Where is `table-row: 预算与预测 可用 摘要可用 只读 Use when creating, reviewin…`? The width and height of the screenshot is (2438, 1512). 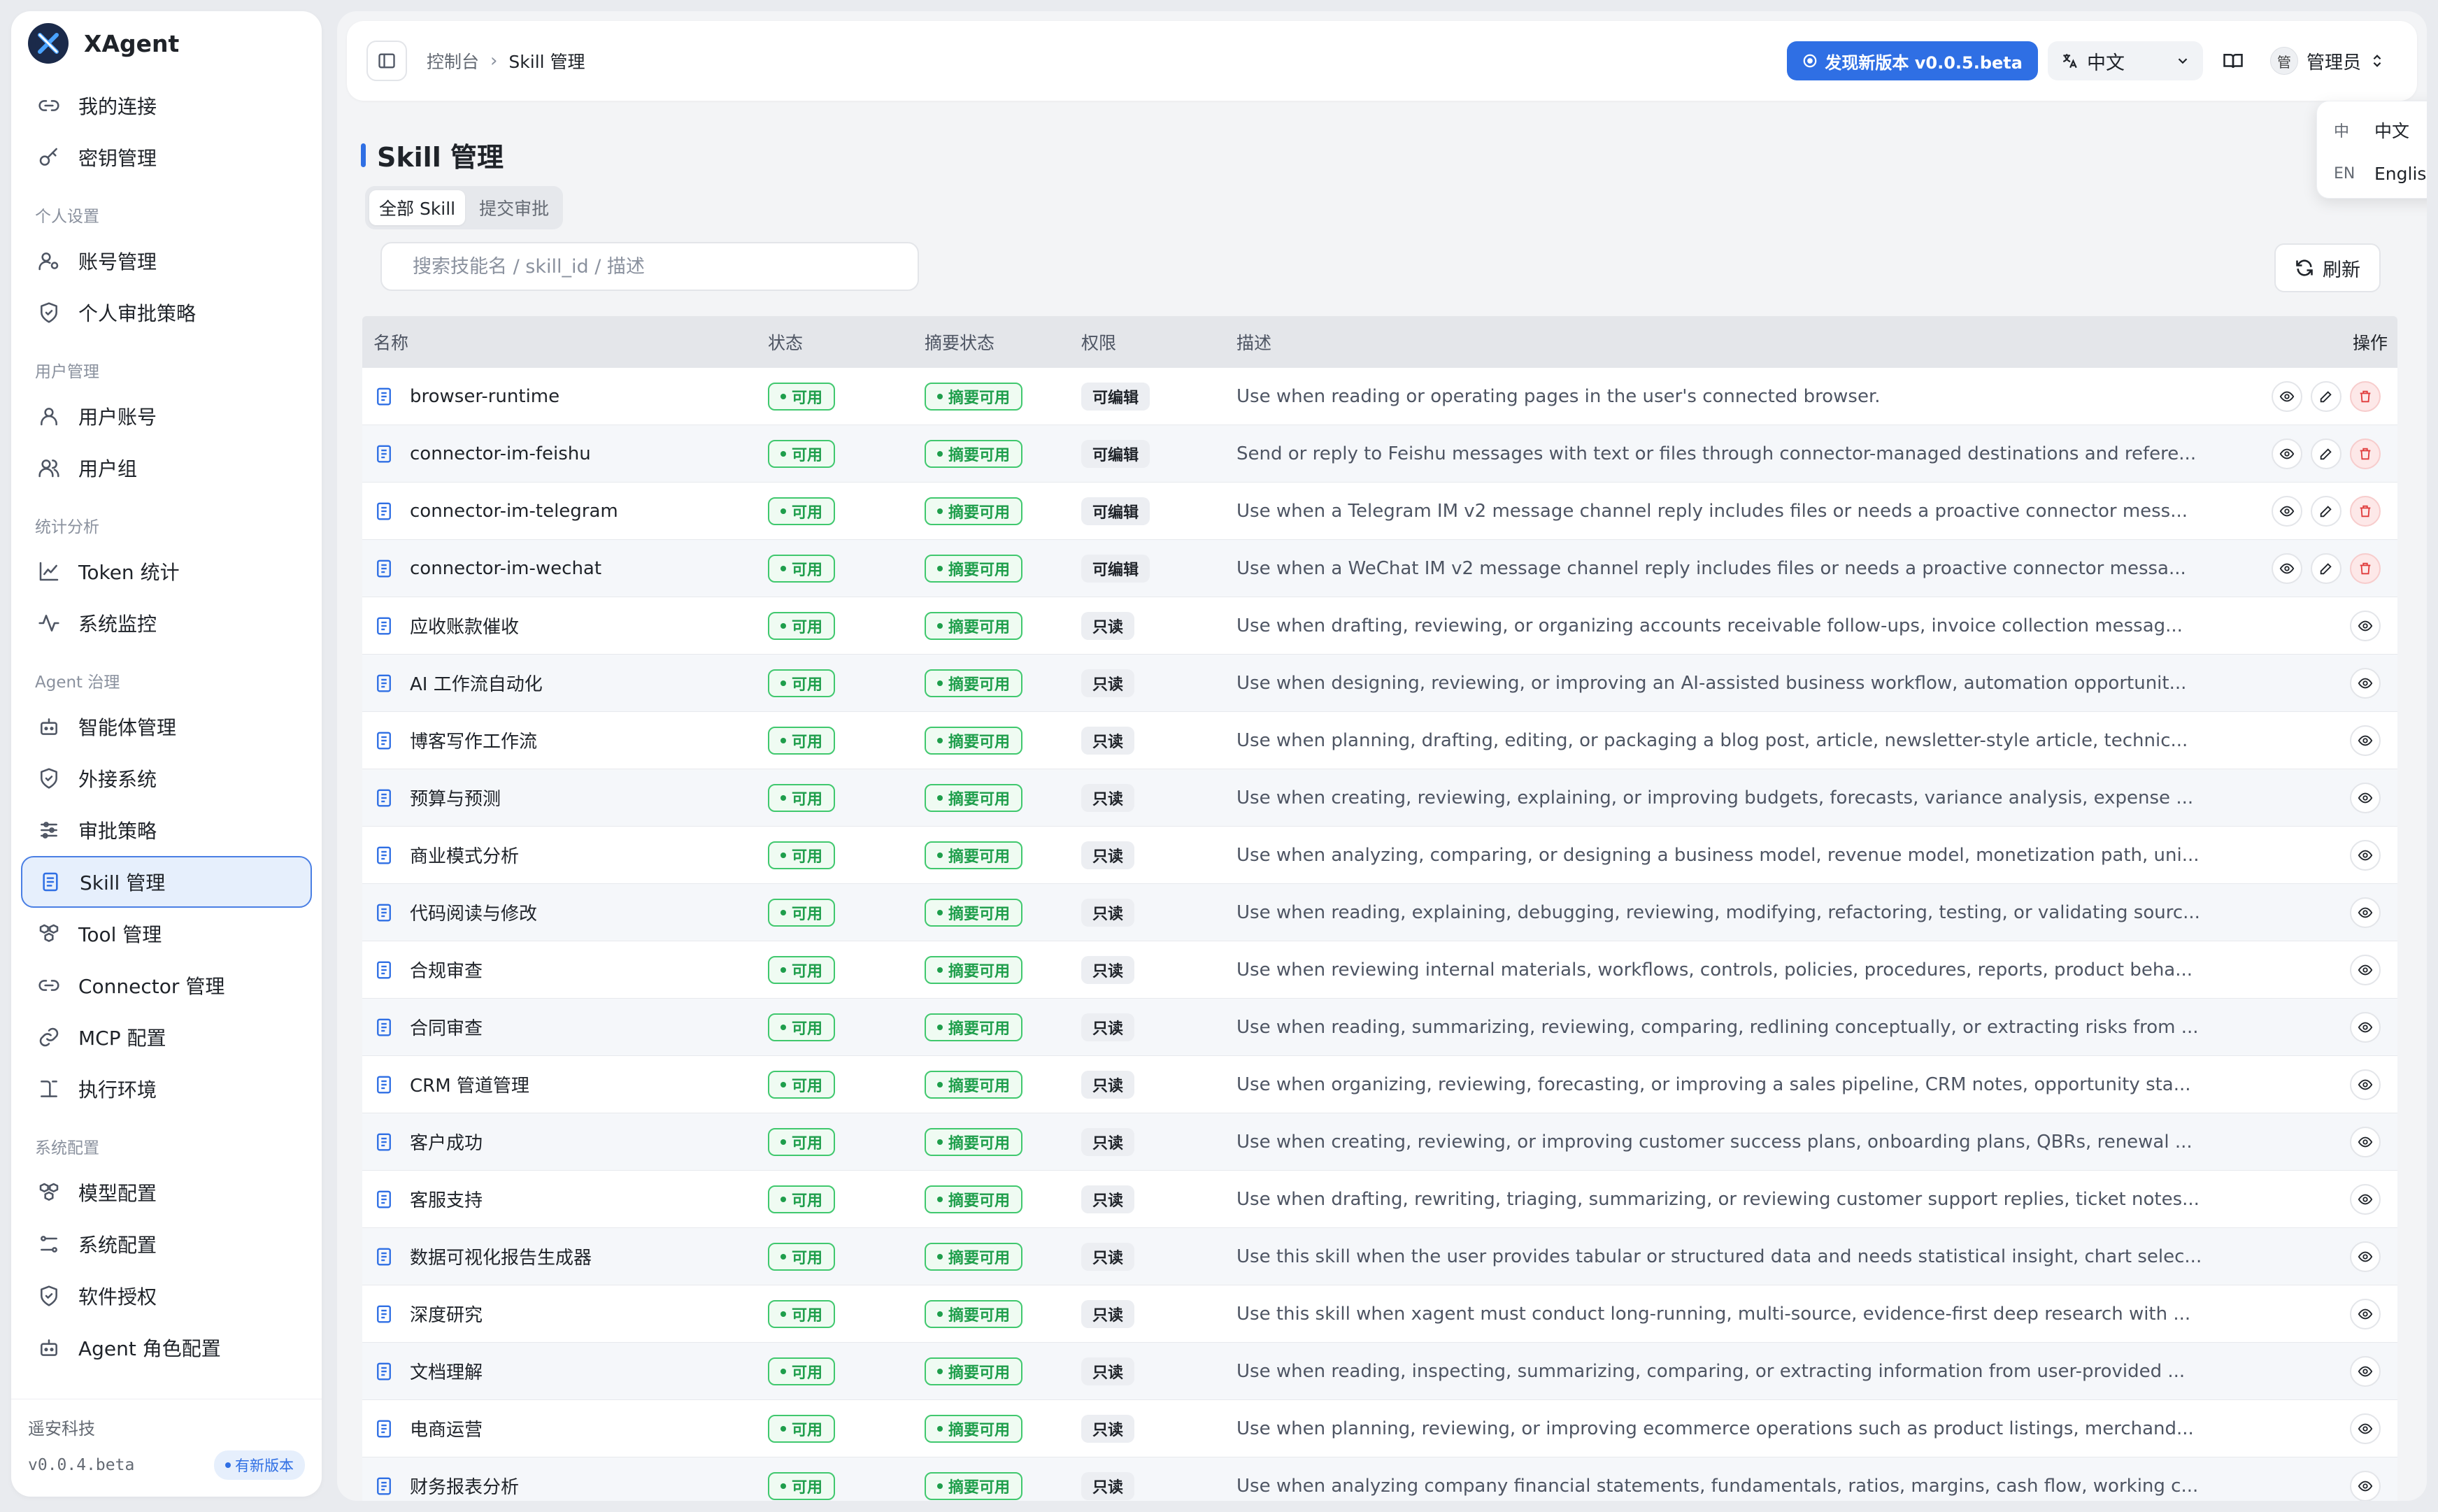
table-row: 预算与预测 可用 摘要可用 只读 Use when creating, reviewin… is located at coordinates (1379, 798).